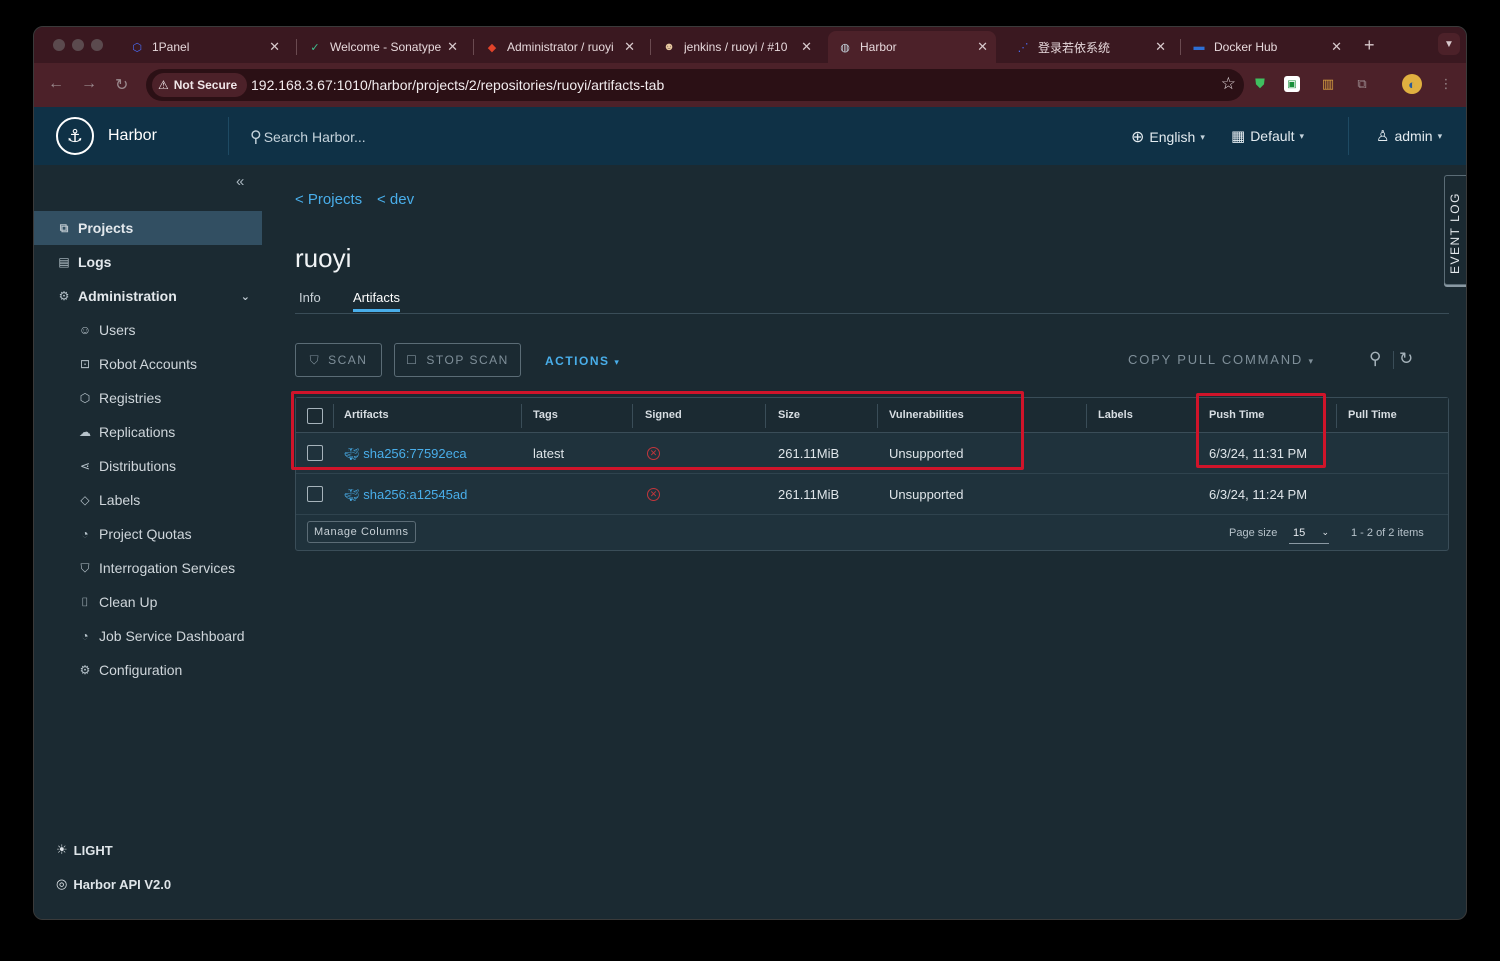 Image resolution: width=1500 pixels, height=961 pixels. I want to click on chart-extension-icon: ▥, so click(1328, 84).